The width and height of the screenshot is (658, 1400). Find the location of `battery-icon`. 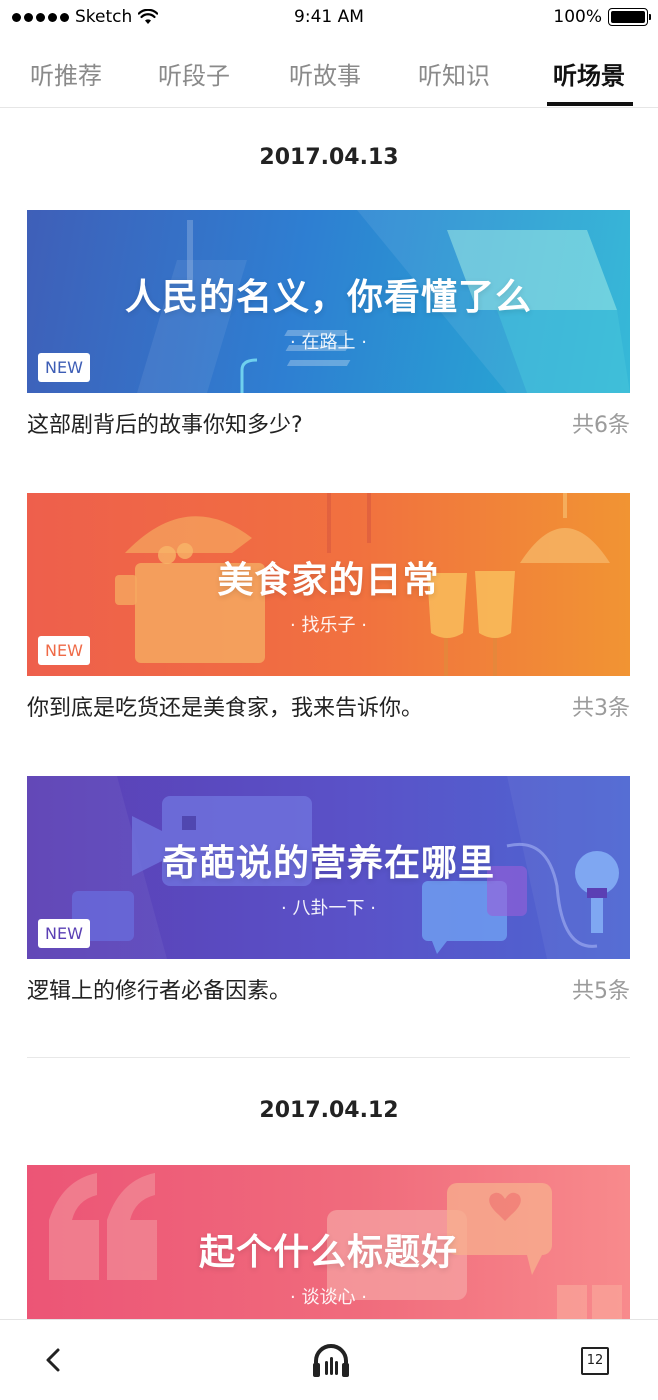

battery-icon is located at coordinates (629, 17).